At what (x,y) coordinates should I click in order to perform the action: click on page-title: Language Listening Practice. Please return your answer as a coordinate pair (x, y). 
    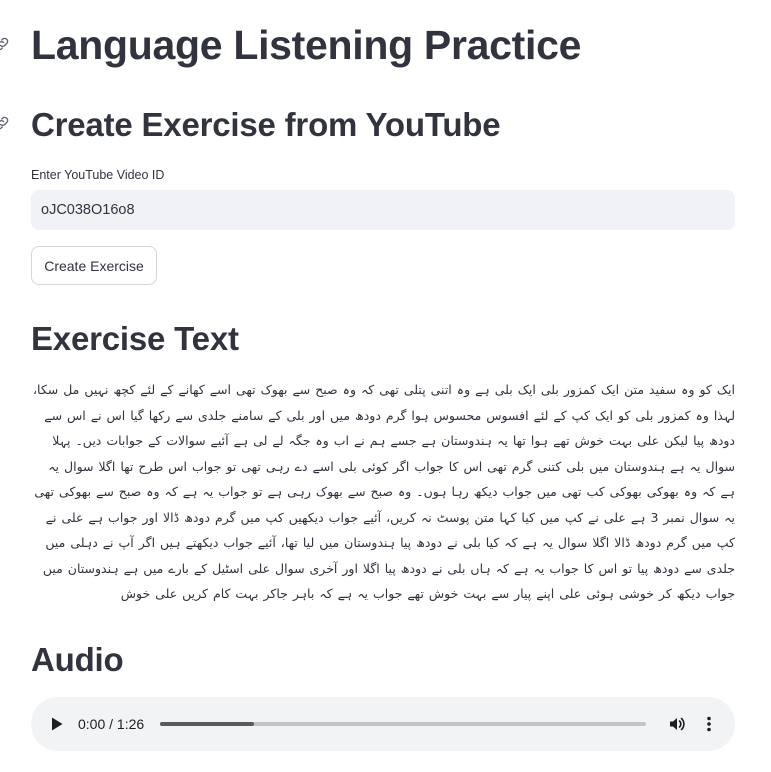
    Looking at the image, I should click on (306, 45).